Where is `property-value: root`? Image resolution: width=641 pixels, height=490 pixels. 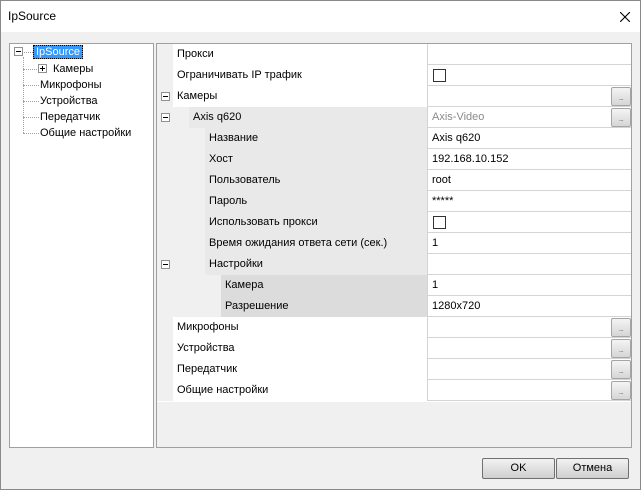 property-value: root is located at coordinates (529, 180).